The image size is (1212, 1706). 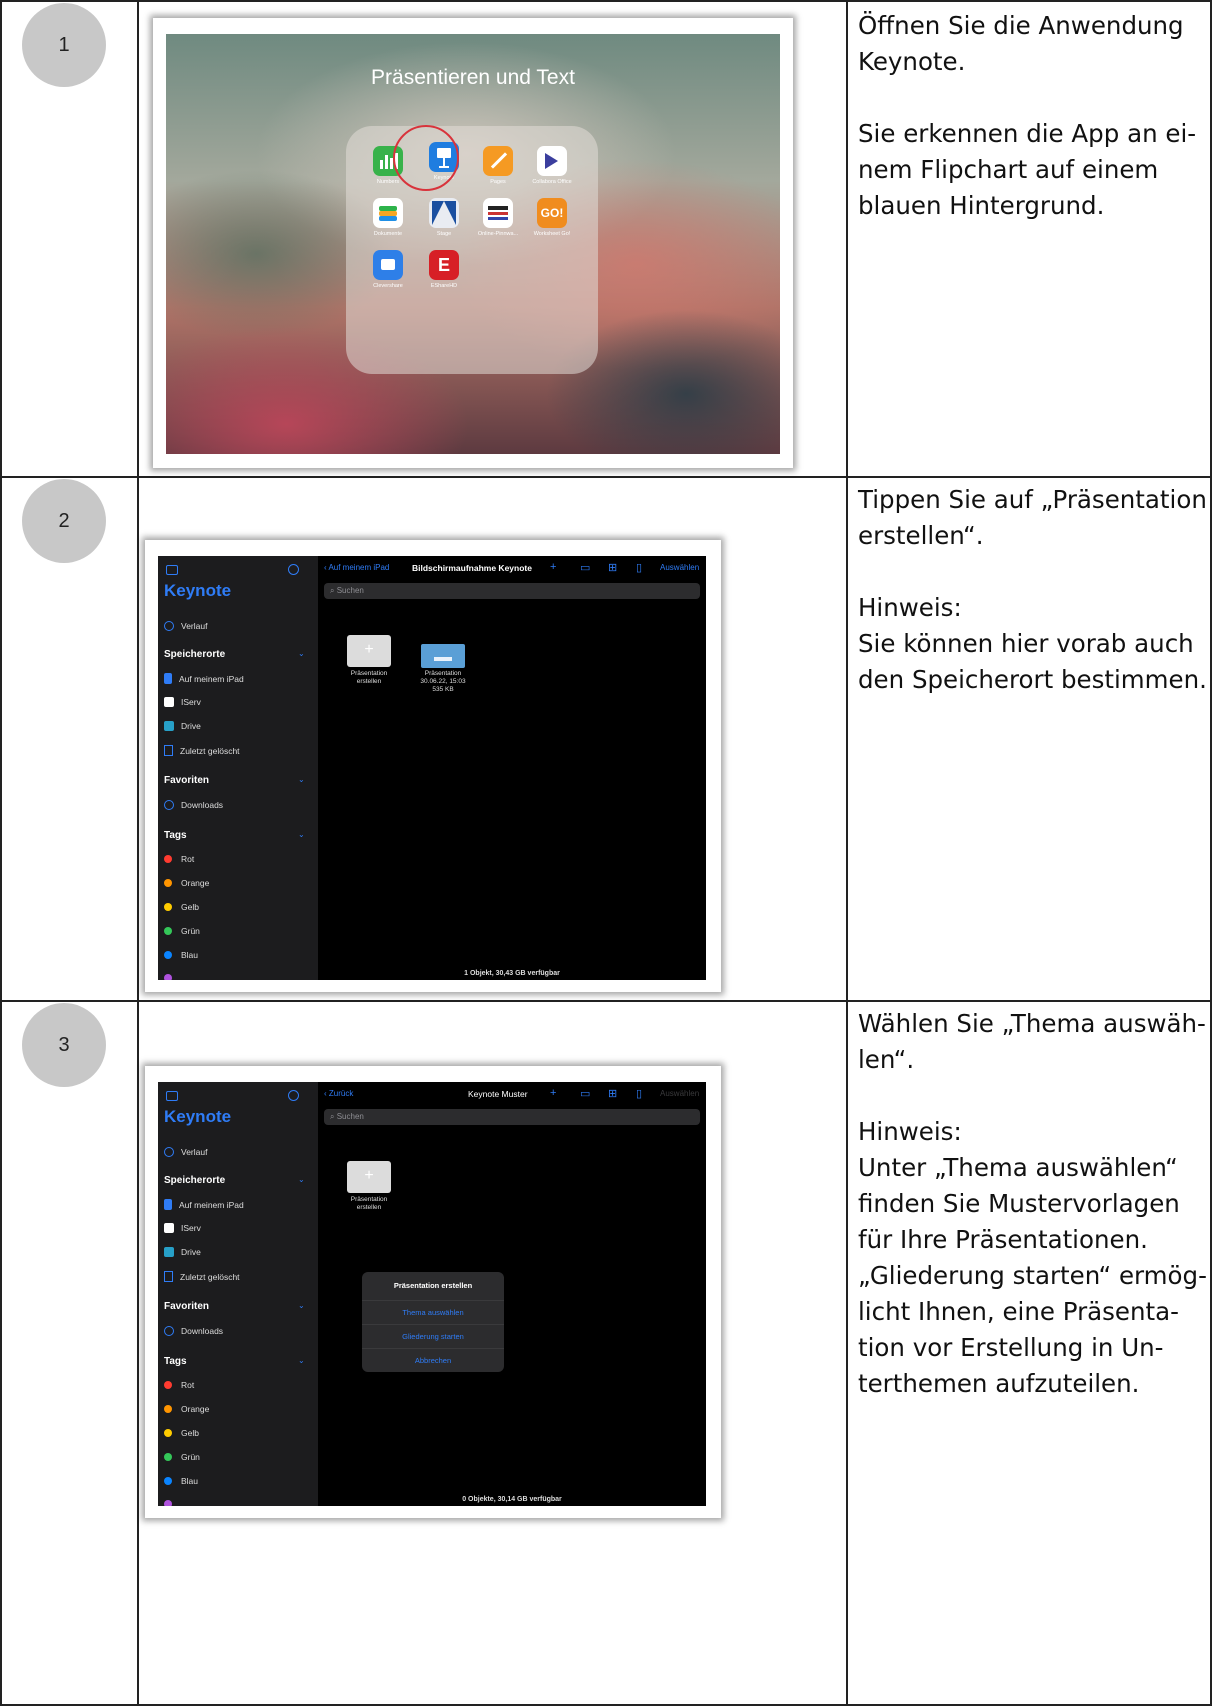 I want to click on presentation-thumbnail, so click(x=443, y=656).